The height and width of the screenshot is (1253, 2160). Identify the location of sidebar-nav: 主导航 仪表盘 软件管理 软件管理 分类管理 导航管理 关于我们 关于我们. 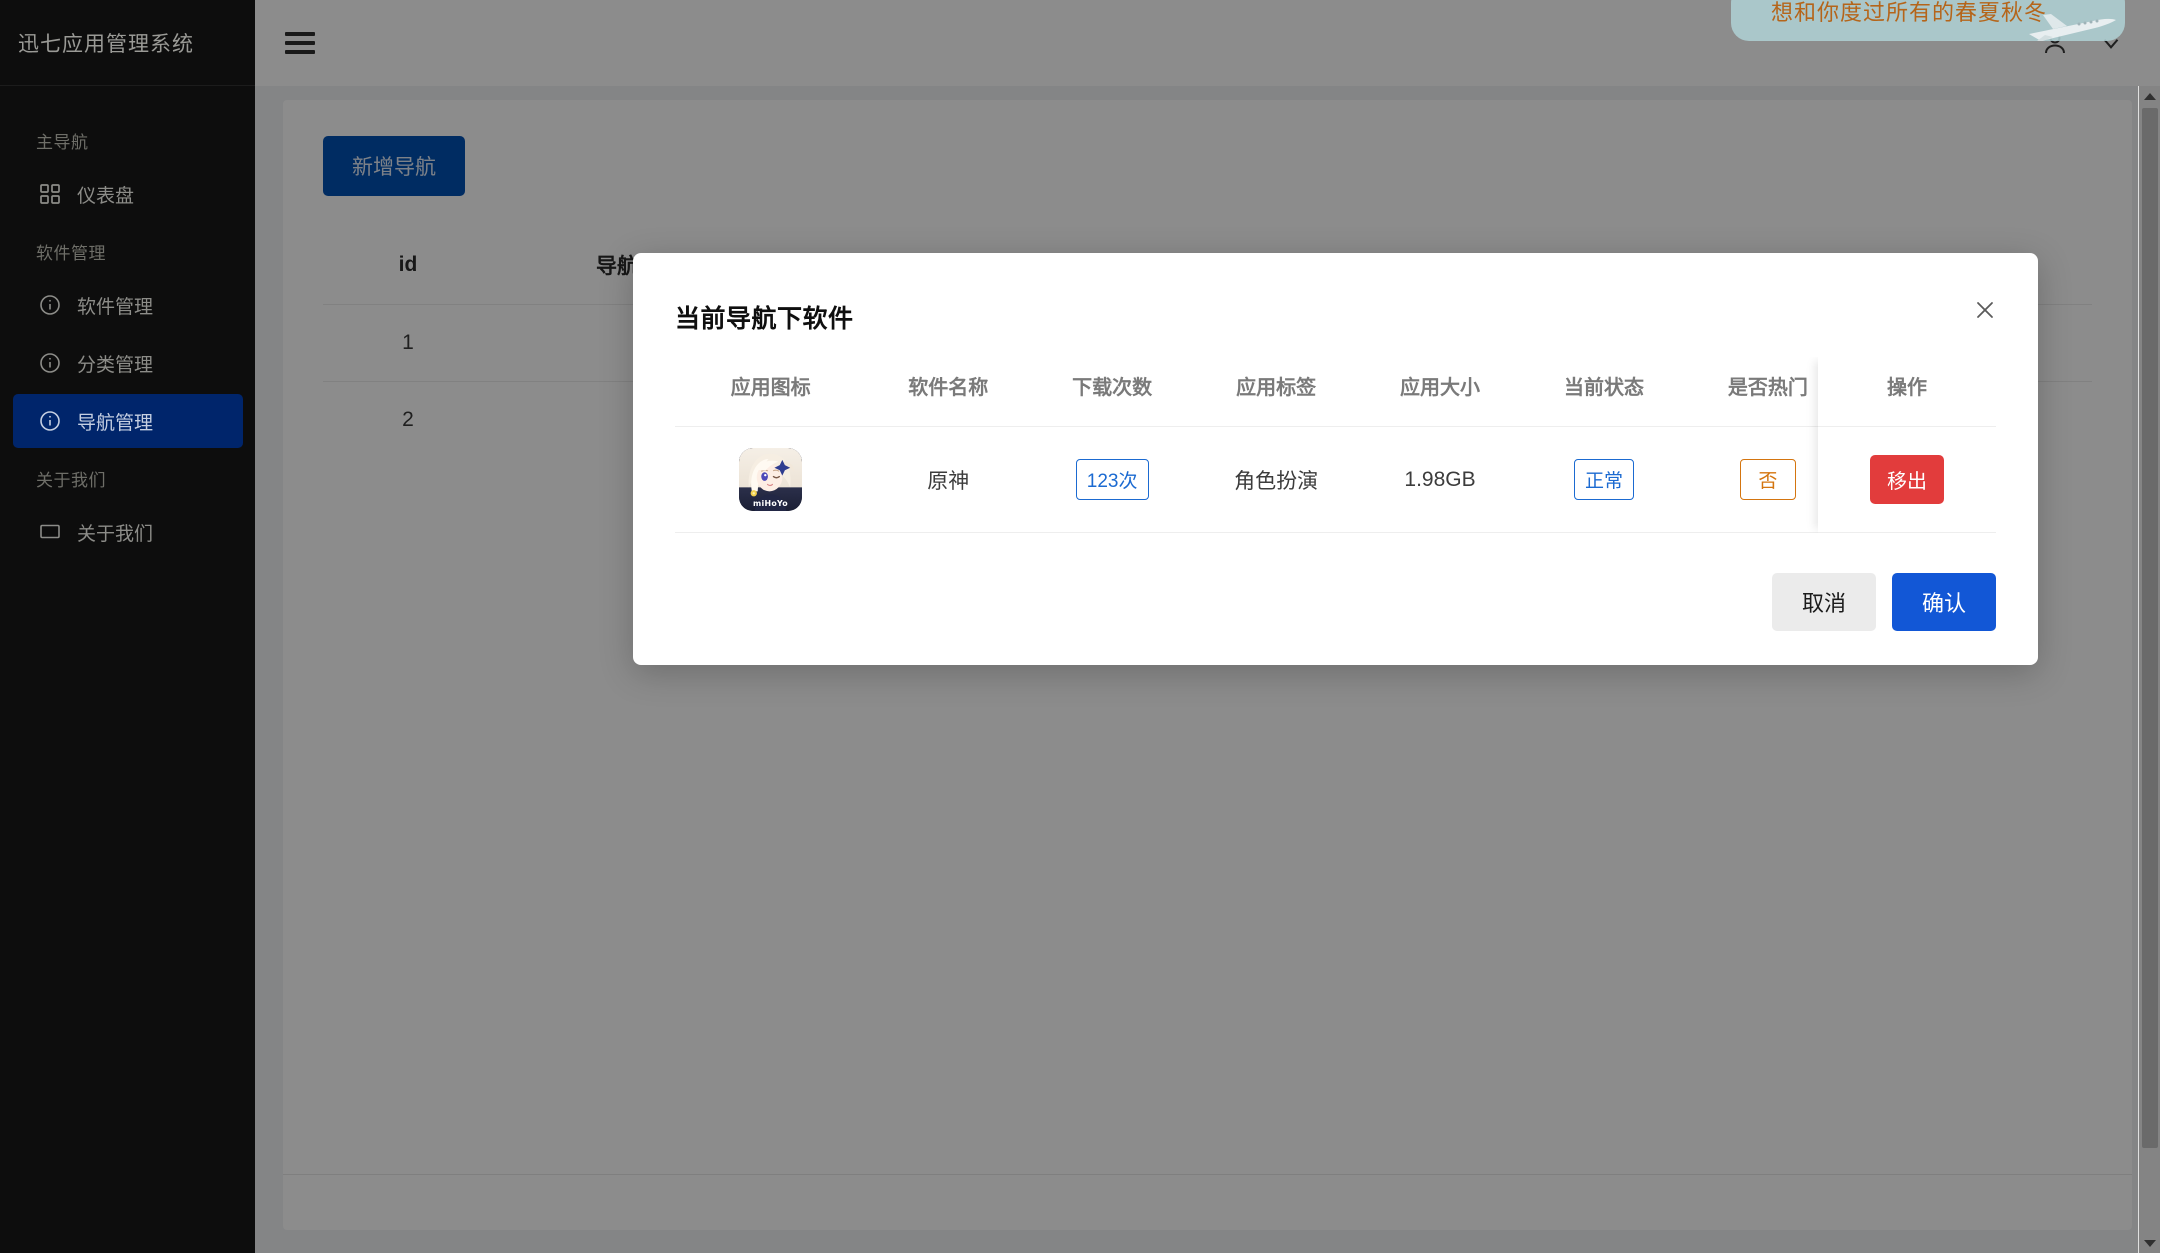
(127, 322).